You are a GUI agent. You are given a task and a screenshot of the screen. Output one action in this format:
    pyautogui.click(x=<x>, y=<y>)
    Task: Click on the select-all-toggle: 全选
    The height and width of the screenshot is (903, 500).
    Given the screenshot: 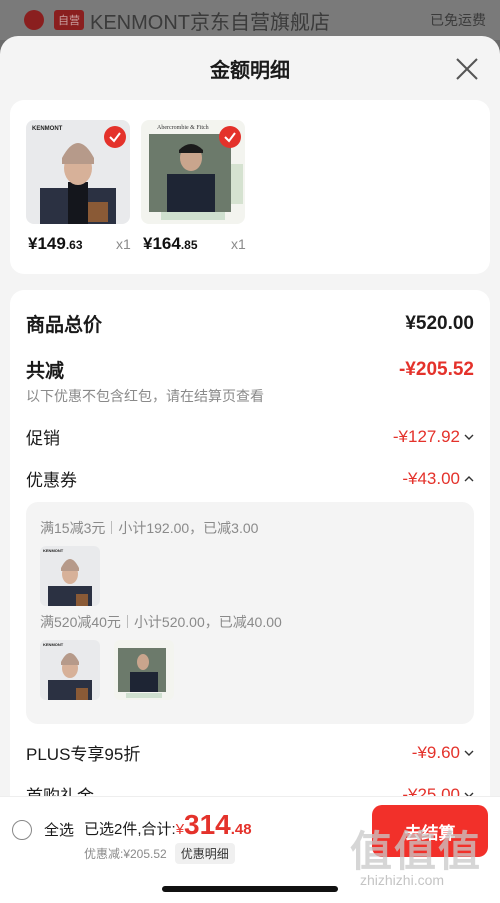 What is the action you would take?
    pyautogui.click(x=43, y=829)
    